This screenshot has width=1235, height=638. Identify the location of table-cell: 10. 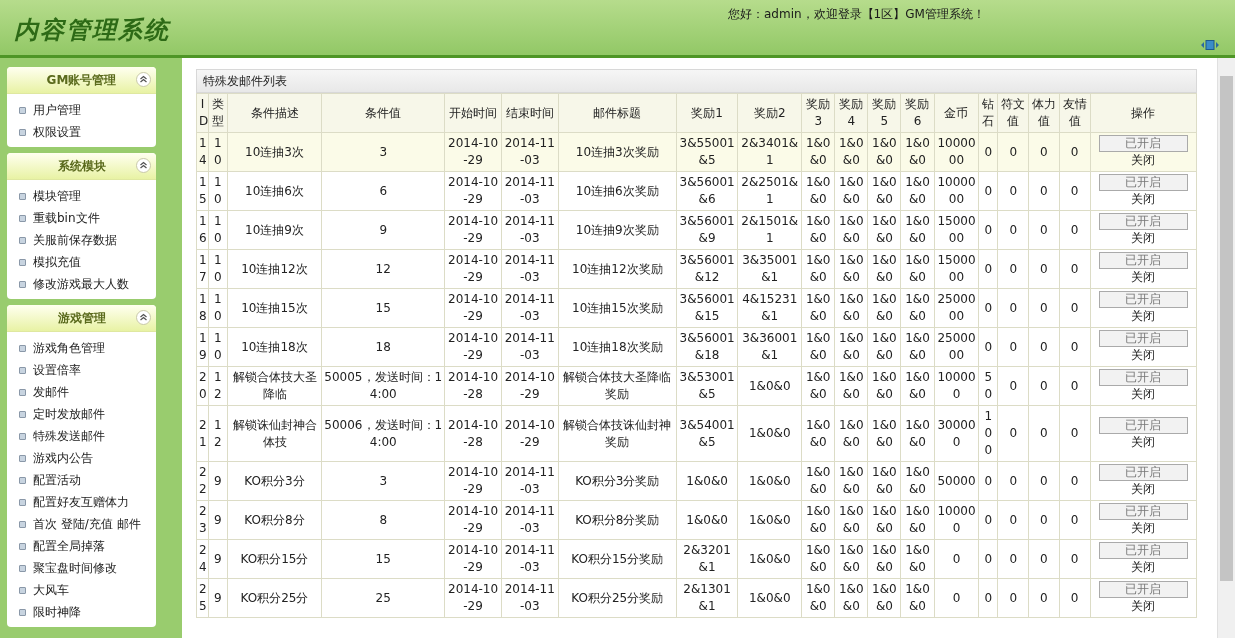
(218, 269).